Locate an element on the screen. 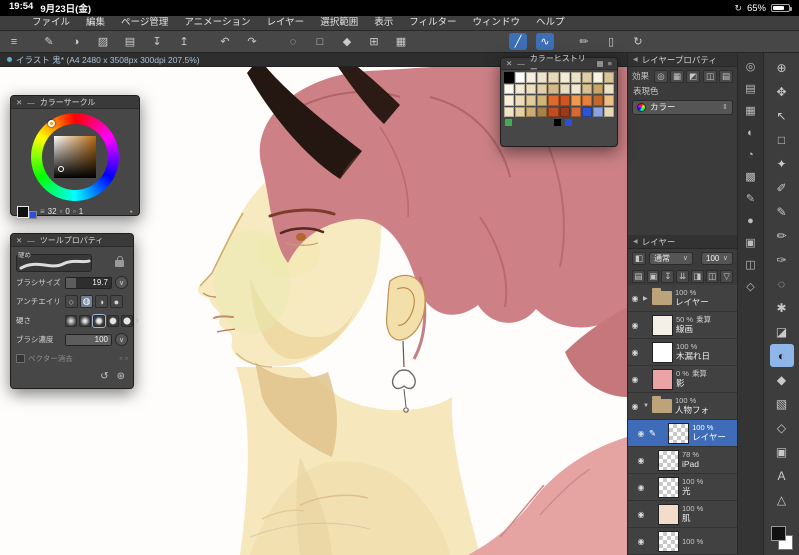 This screenshot has height=555, width=799. swatch-tab-icon: ▩ is located at coordinates (751, 176).